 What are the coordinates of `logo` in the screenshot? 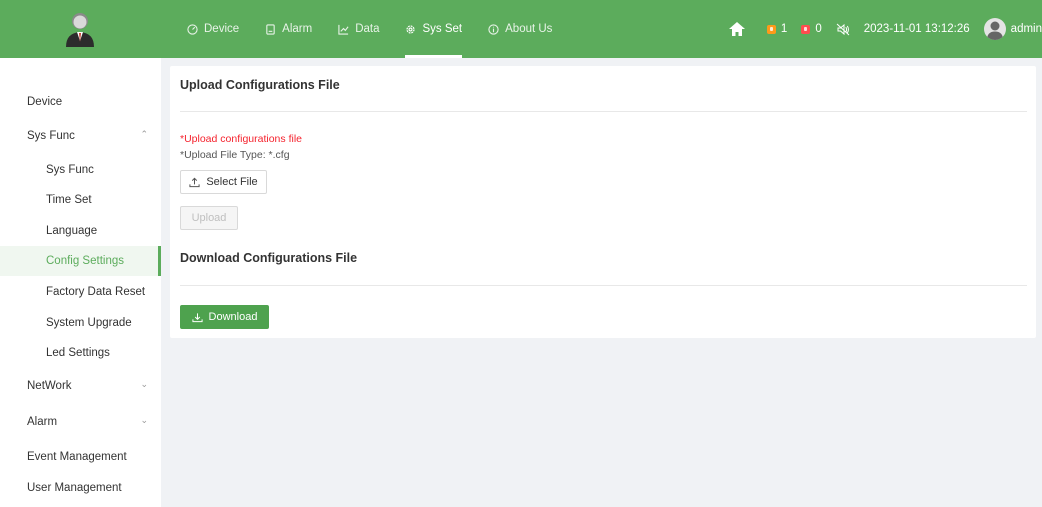 It's located at (80, 29).